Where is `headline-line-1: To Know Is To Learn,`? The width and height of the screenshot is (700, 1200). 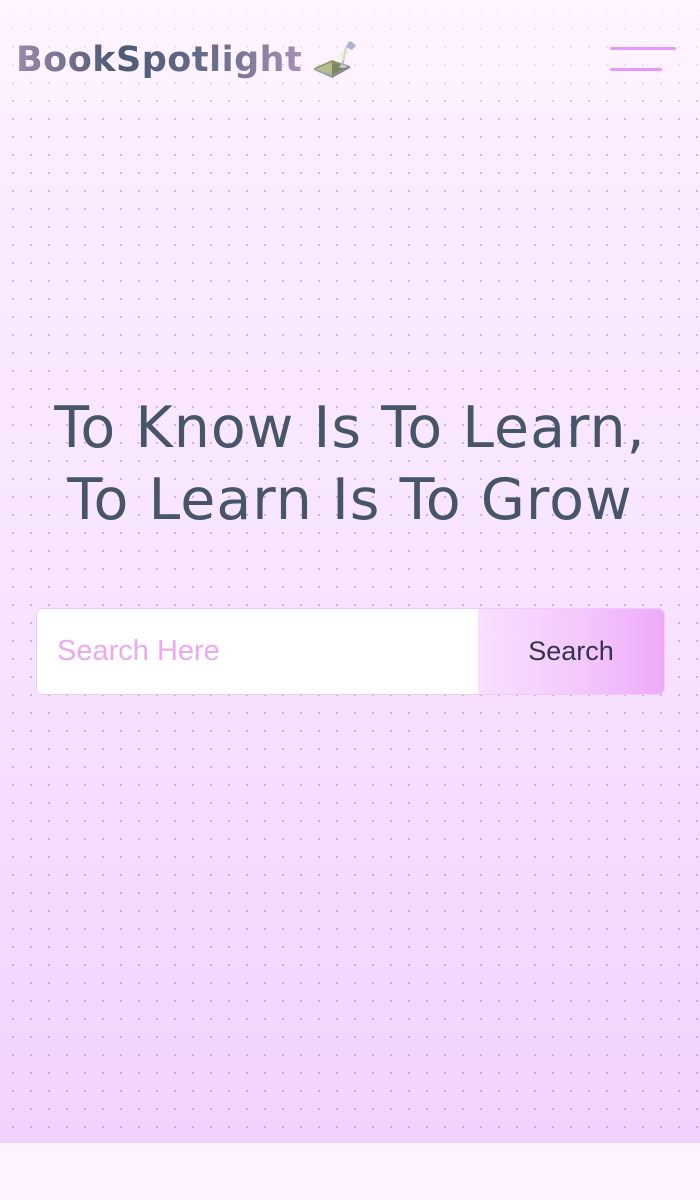 headline-line-1: To Know Is To Learn, is located at coordinates (350, 428).